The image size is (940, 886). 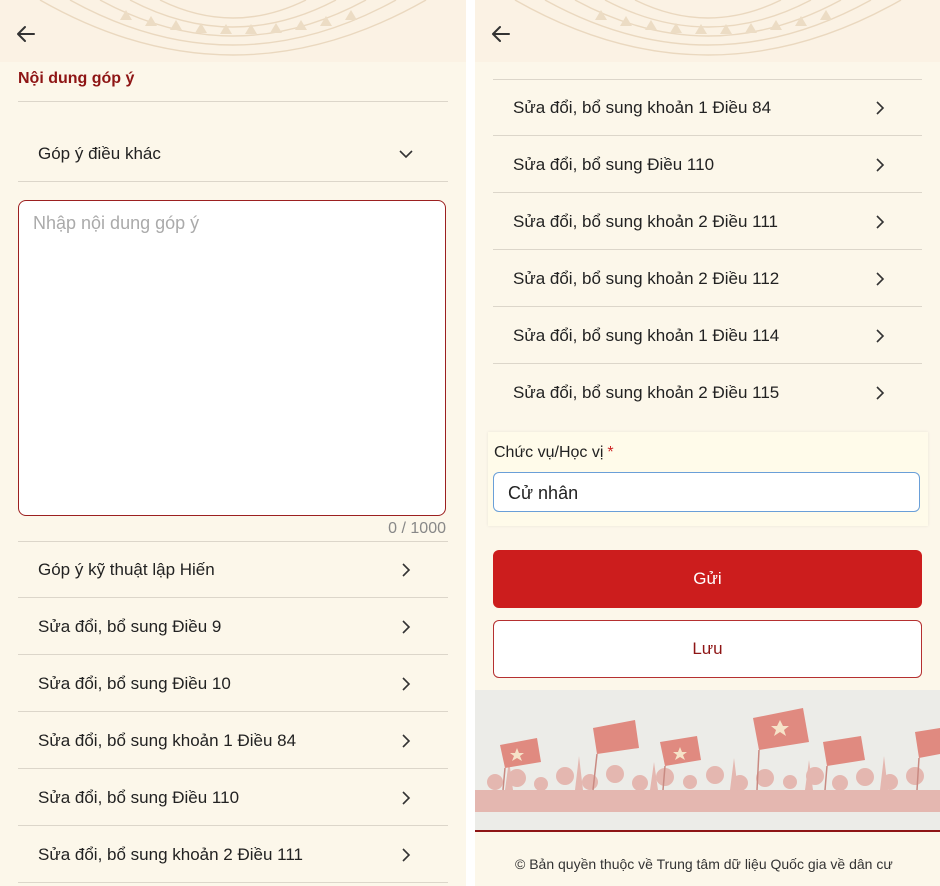 I want to click on list-item-label: Sửa đổi, bổ sung khoản 2 Điều 112, so click(x=646, y=278).